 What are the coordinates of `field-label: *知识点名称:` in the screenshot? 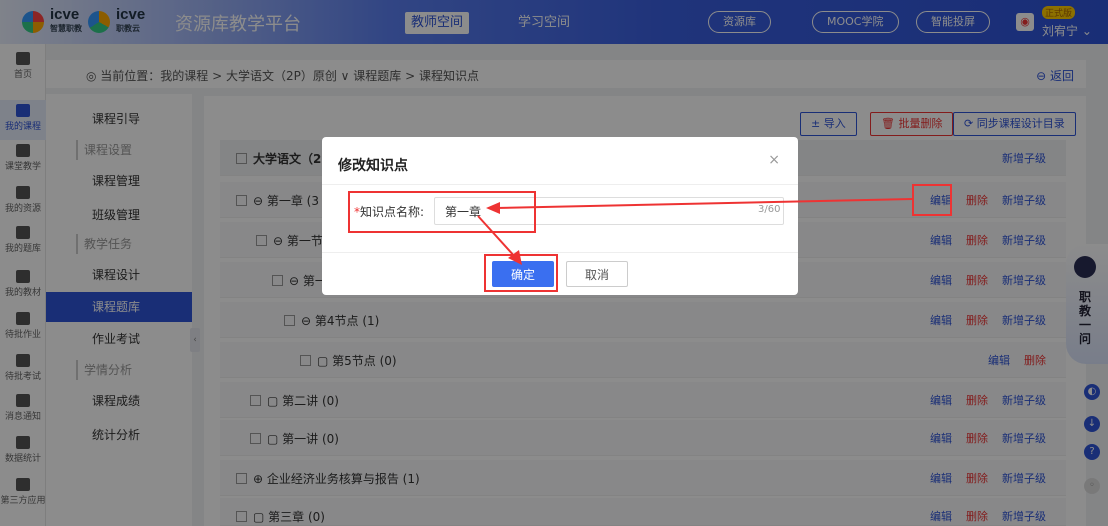 It's located at (389, 212).